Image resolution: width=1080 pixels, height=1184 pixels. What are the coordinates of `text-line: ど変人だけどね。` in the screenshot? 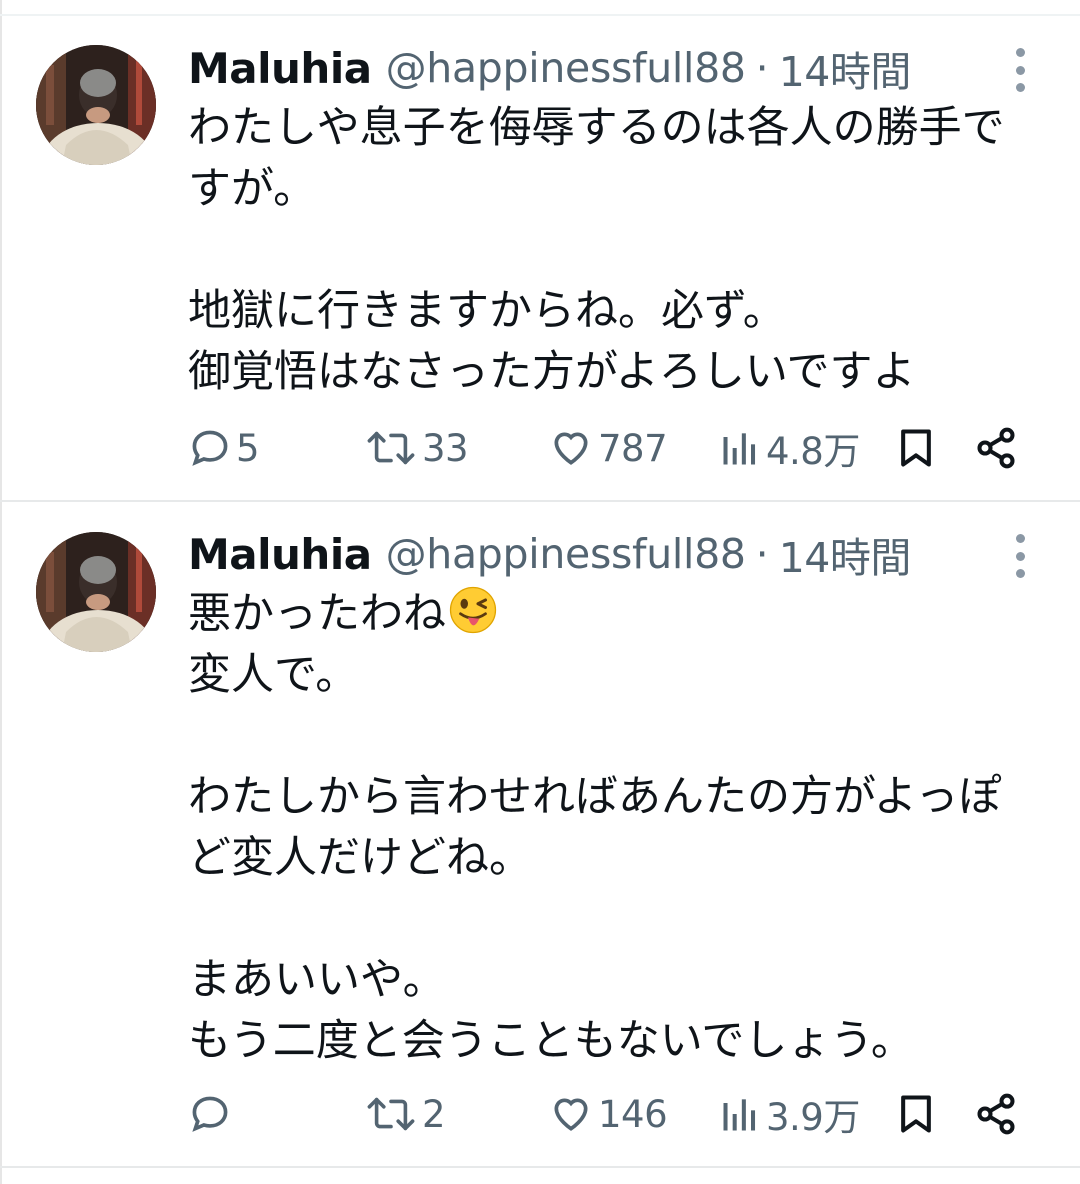 It's located at (360, 858).